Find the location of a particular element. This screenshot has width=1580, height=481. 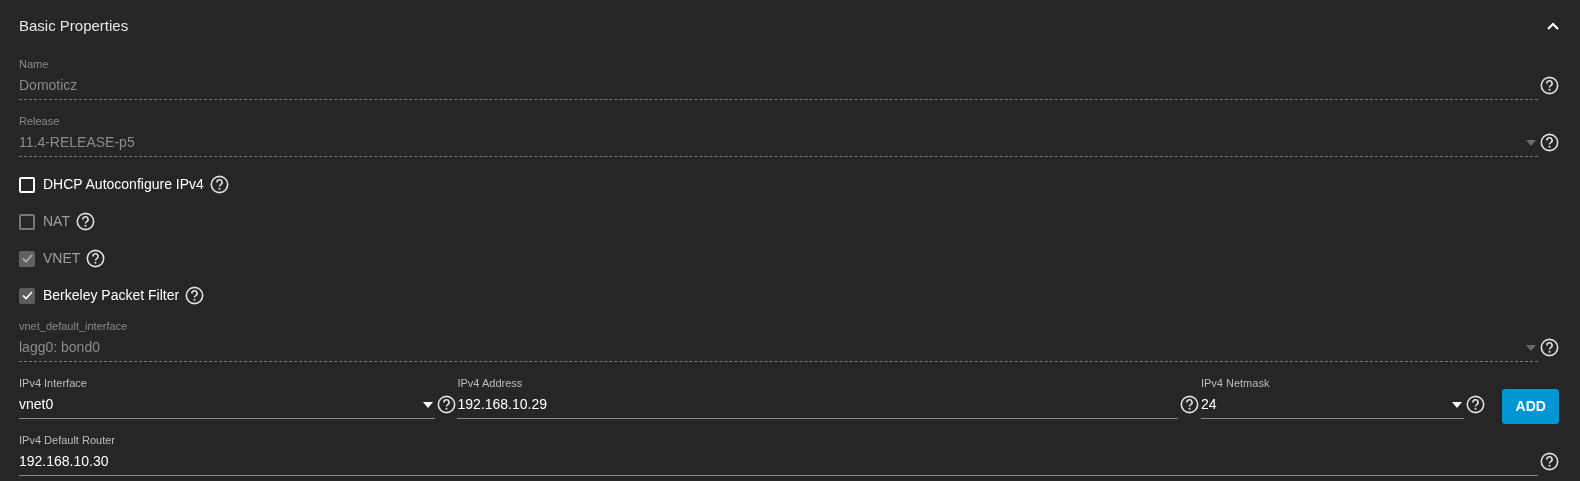

field-label: vnet_default_interface is located at coordinates (74, 326).